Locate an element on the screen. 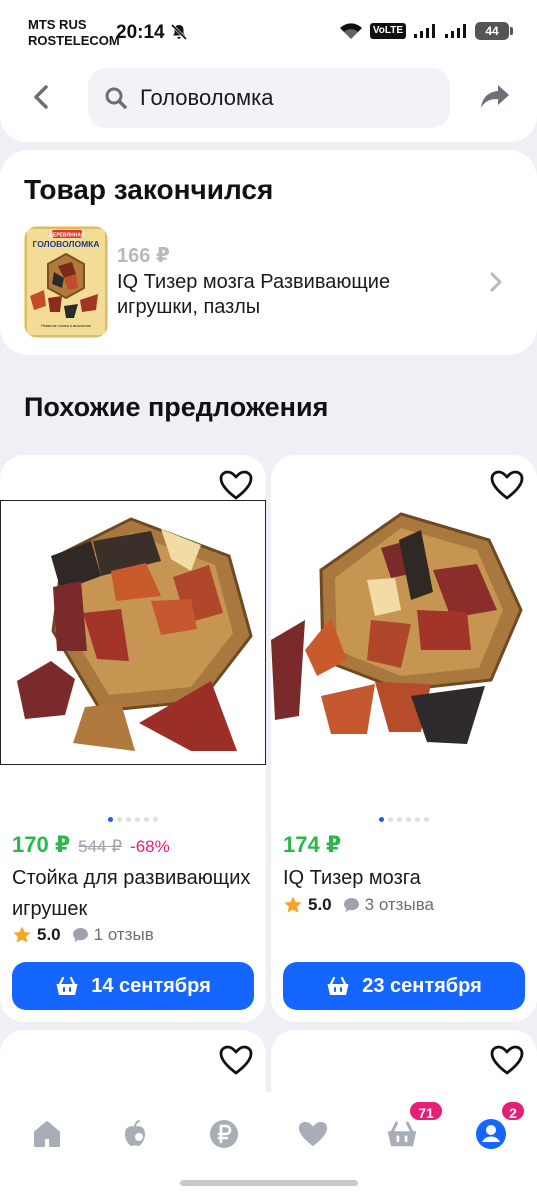  out-of-stock-title: Товар закончился is located at coordinates (149, 189).